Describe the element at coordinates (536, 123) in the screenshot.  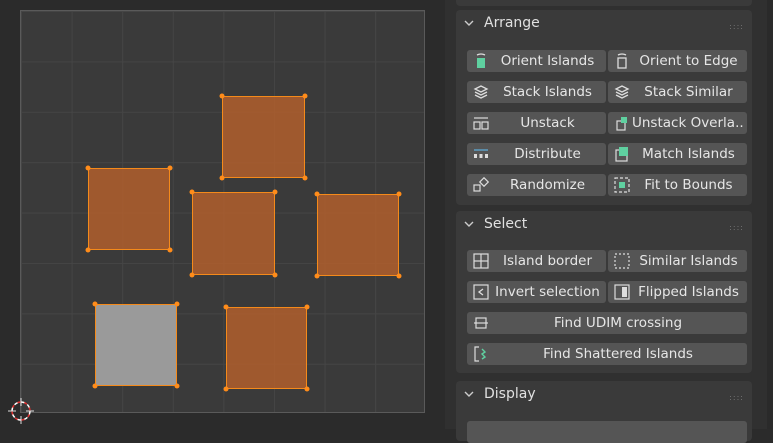
I see `unstack-button: Unstack` at that location.